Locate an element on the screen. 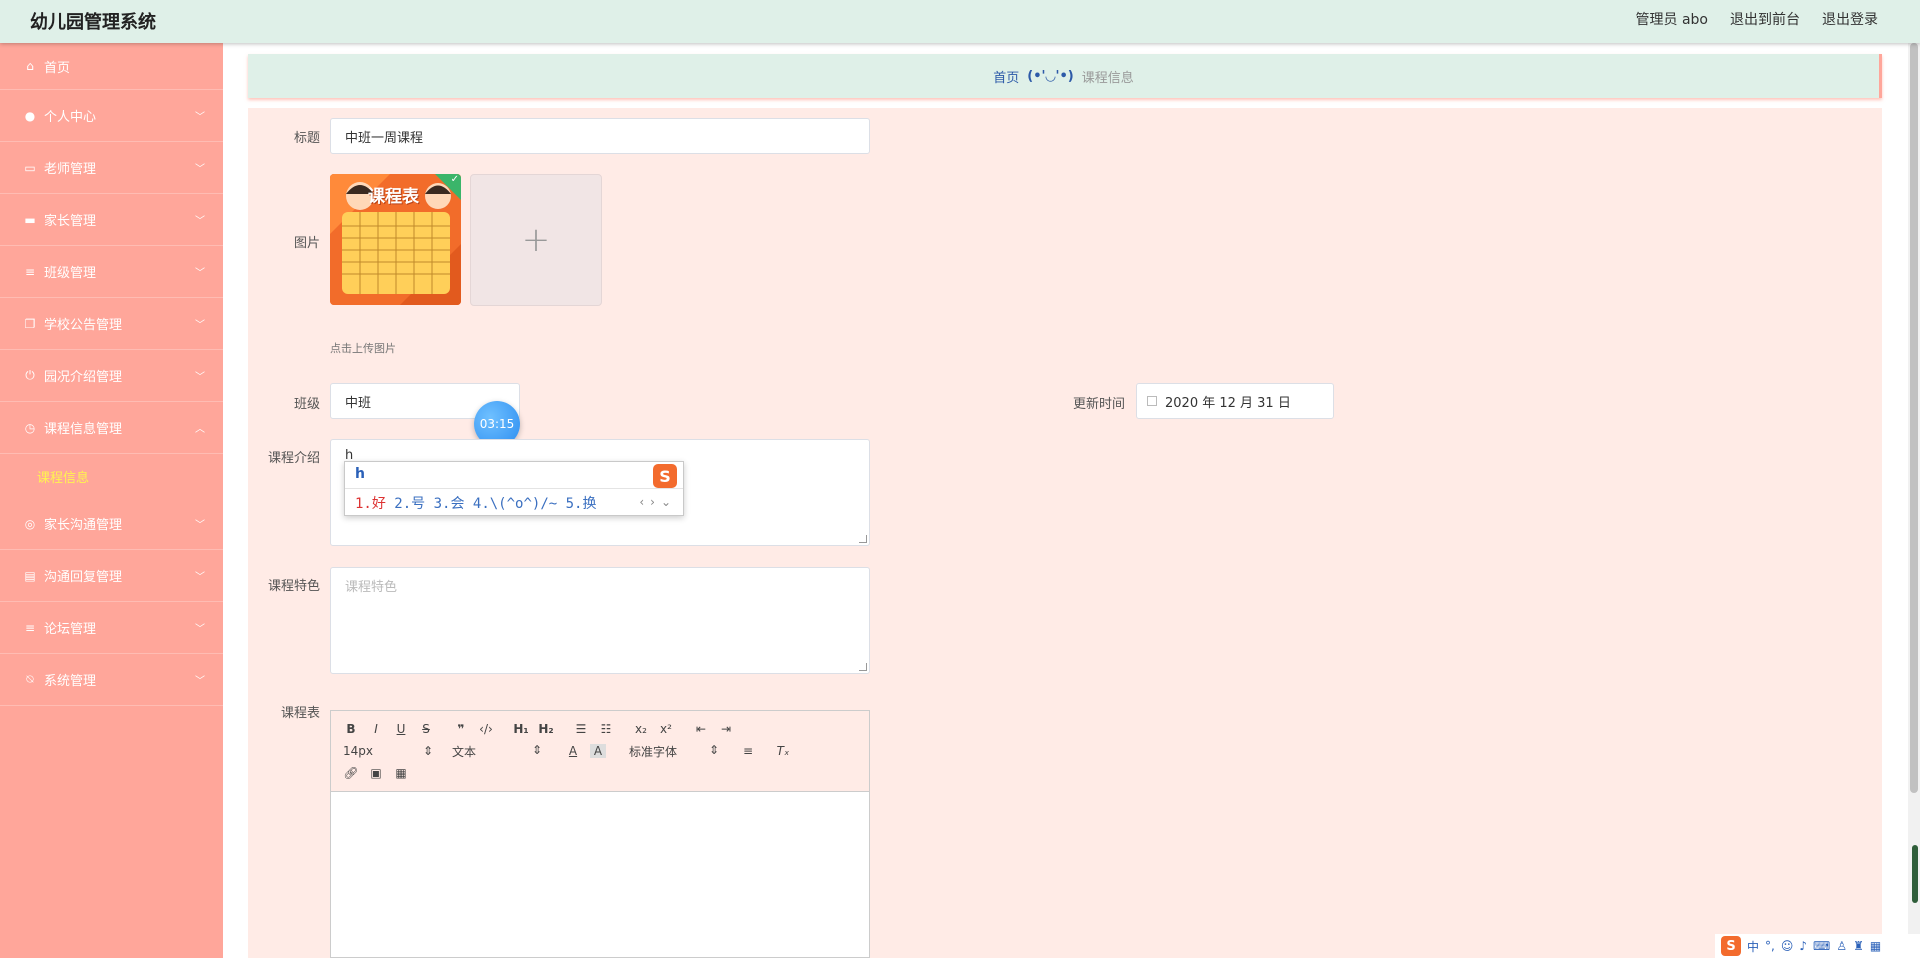 The height and width of the screenshot is (958, 1920). sidebar-item-intro: ⏻ 园况介绍管理 ﹀ is located at coordinates (111, 376).